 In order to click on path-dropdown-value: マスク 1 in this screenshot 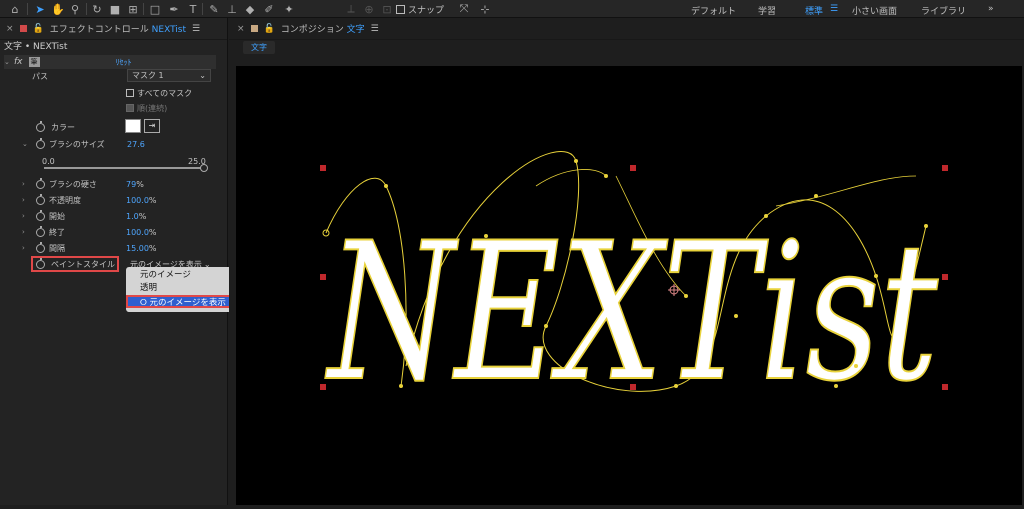, I will do `click(148, 75)`.